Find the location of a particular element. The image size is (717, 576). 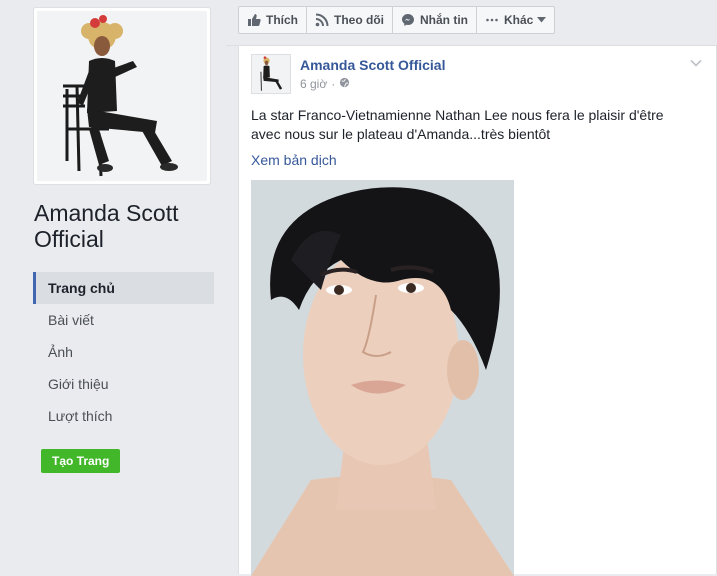

post-author-avatar is located at coordinates (271, 74).